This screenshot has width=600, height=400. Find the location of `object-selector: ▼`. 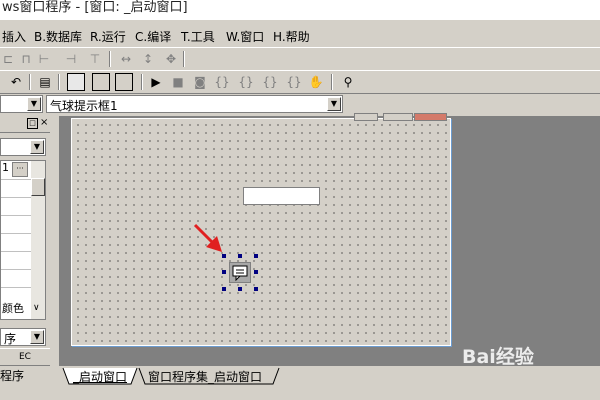

object-selector: ▼ is located at coordinates (21, 104).